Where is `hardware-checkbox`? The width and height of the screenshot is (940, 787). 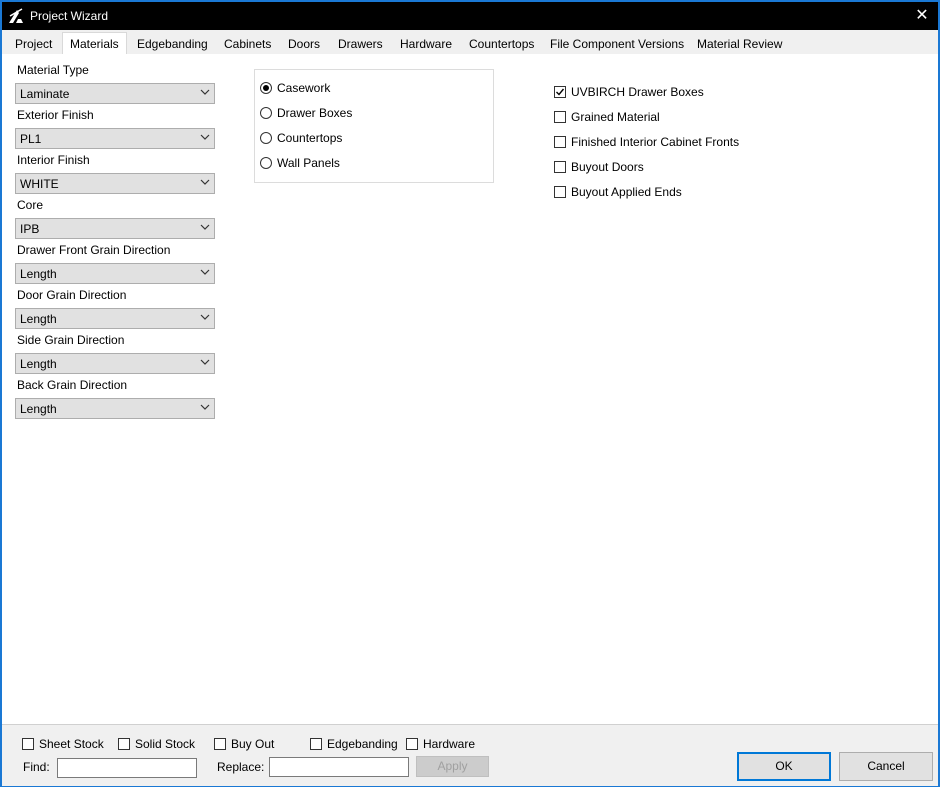
hardware-checkbox is located at coordinates (412, 744).